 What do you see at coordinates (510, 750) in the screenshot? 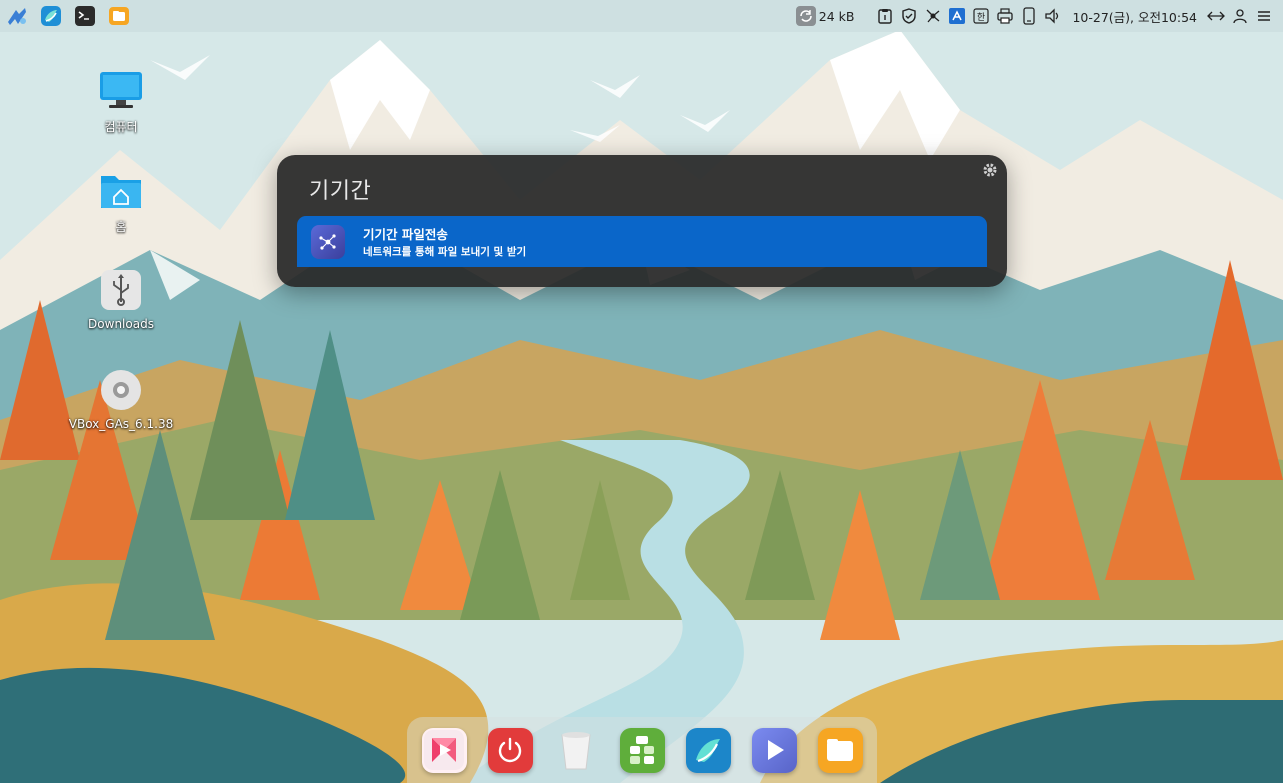
I see `power-icon` at bounding box center [510, 750].